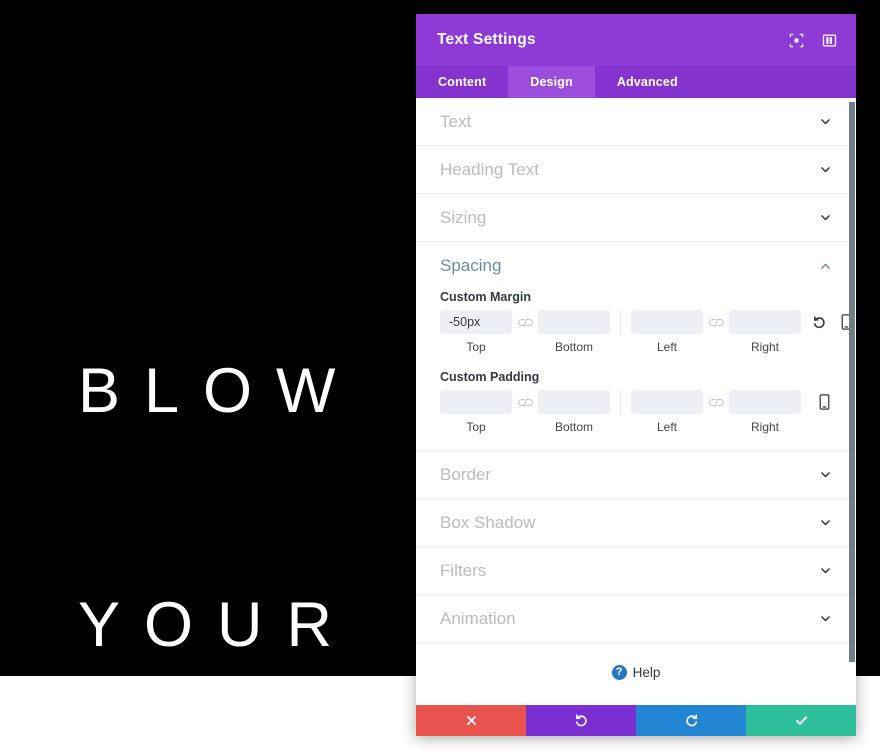 Image resolution: width=880 pixels, height=754 pixels. I want to click on question-mark-icon: ?, so click(619, 672).